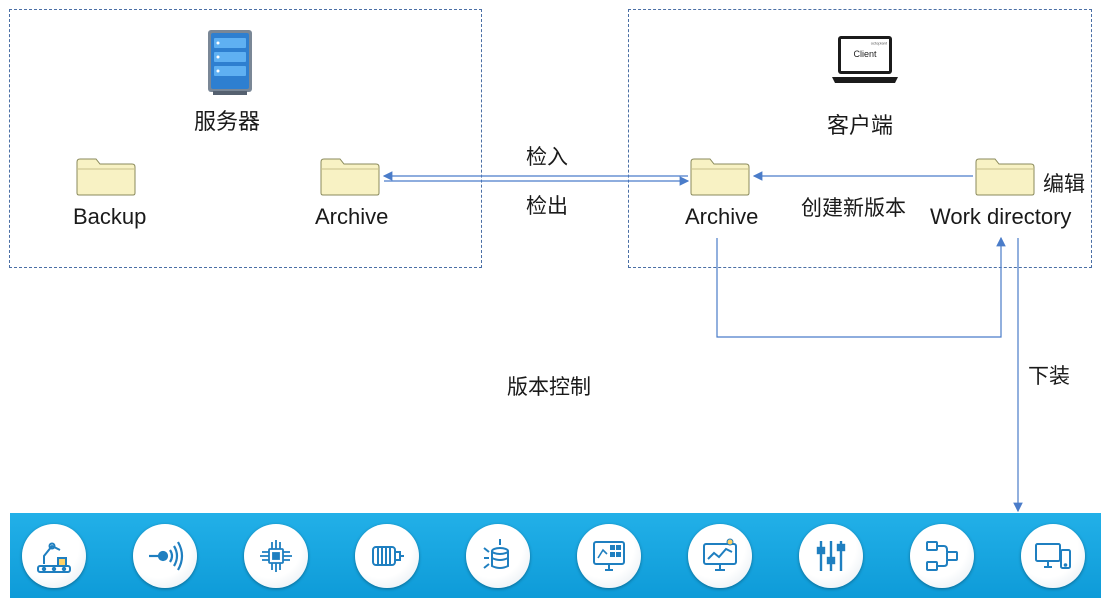 Image resolution: width=1101 pixels, height=598 pixels. Describe the element at coordinates (942, 556) in the screenshot. I see `workflow-icon` at that location.